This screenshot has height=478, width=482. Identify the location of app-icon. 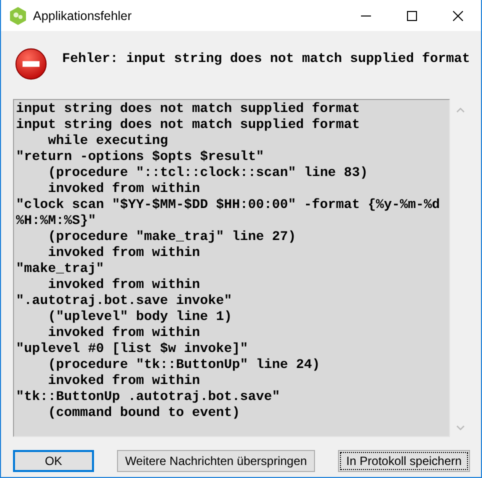
(18, 15).